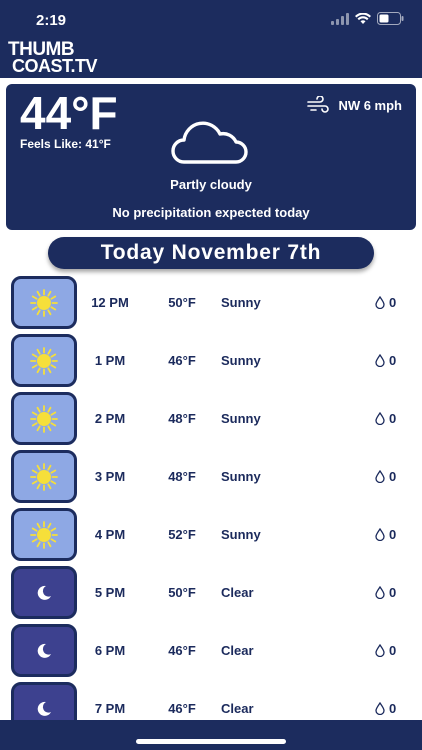 Image resolution: width=422 pixels, height=750 pixels. Describe the element at coordinates (55, 66) in the screenshot. I see `logo-line-2: COAST.TV` at that location.